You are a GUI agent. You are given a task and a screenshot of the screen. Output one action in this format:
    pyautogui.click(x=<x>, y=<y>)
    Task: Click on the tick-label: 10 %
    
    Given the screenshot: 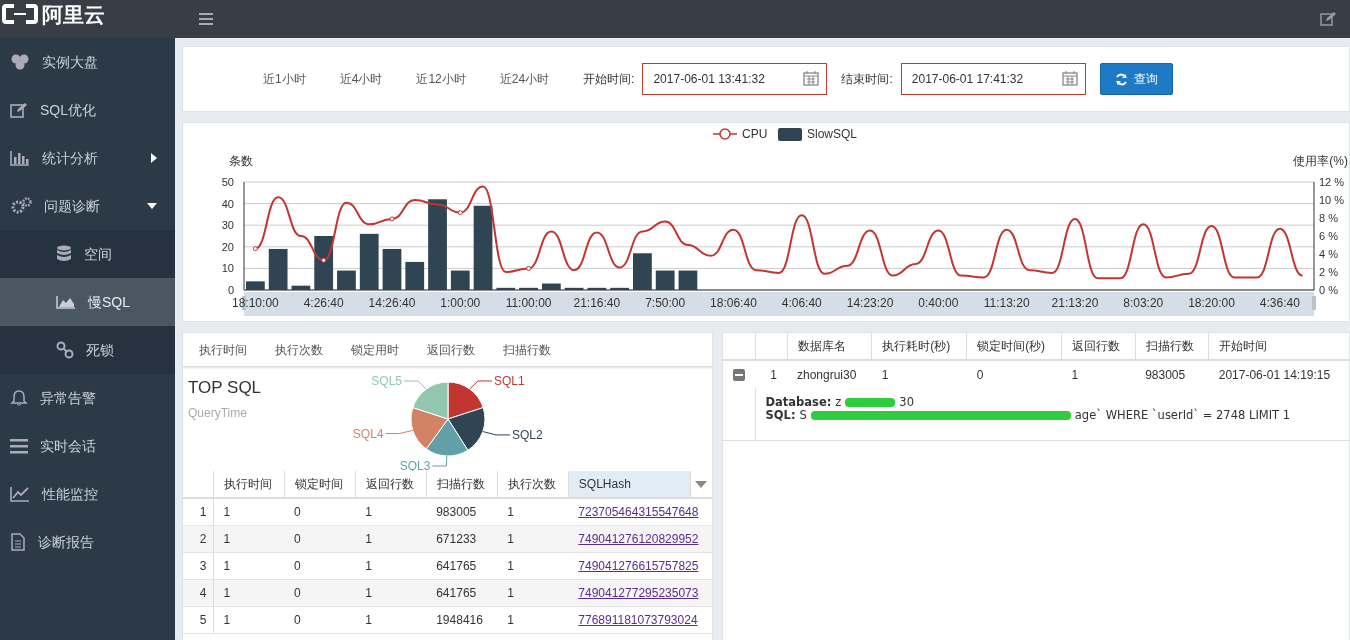 What is the action you would take?
    pyautogui.click(x=1332, y=200)
    